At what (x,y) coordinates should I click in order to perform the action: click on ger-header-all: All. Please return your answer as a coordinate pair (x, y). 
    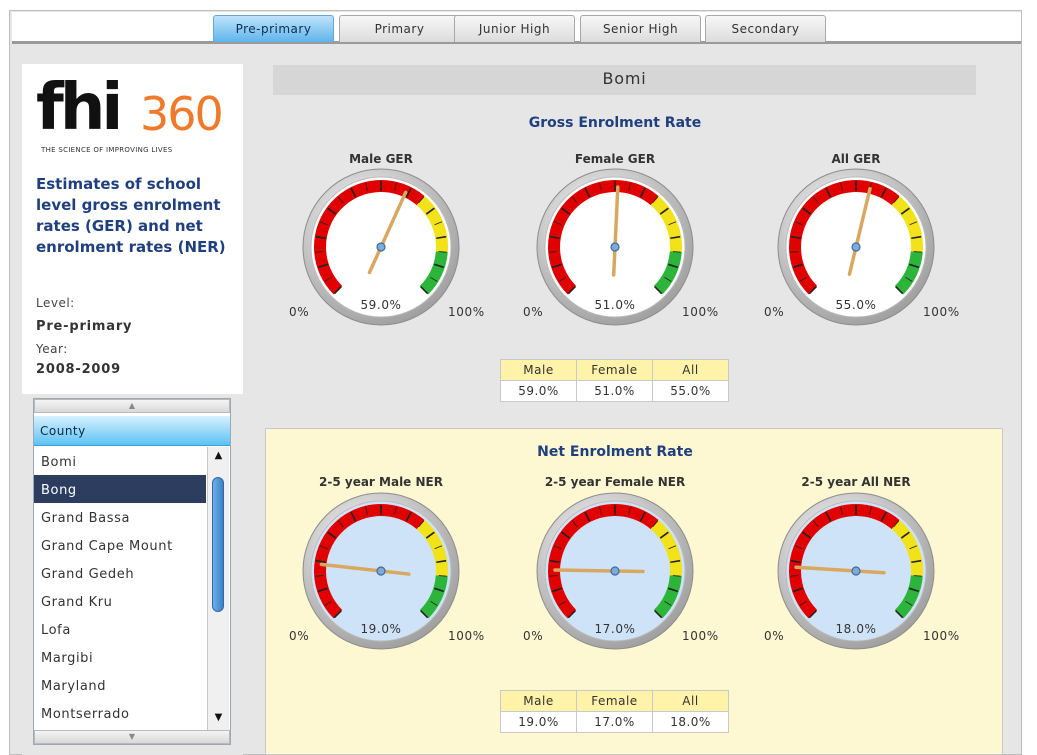
    Looking at the image, I should click on (690, 370).